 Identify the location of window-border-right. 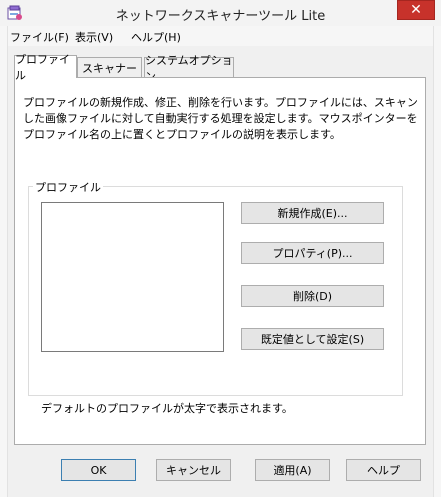
(437, 261).